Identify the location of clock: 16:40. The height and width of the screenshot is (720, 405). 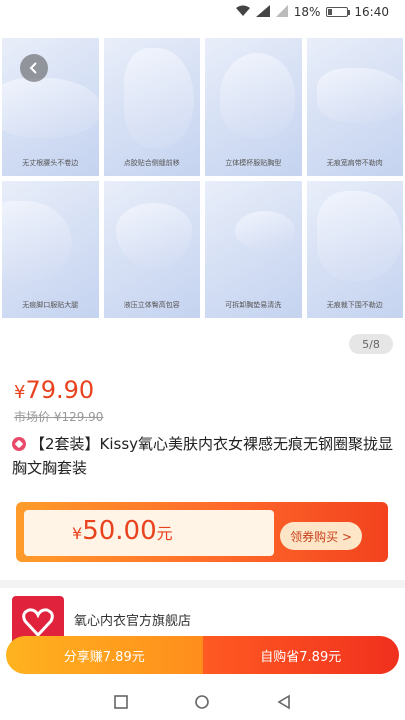
(371, 12).